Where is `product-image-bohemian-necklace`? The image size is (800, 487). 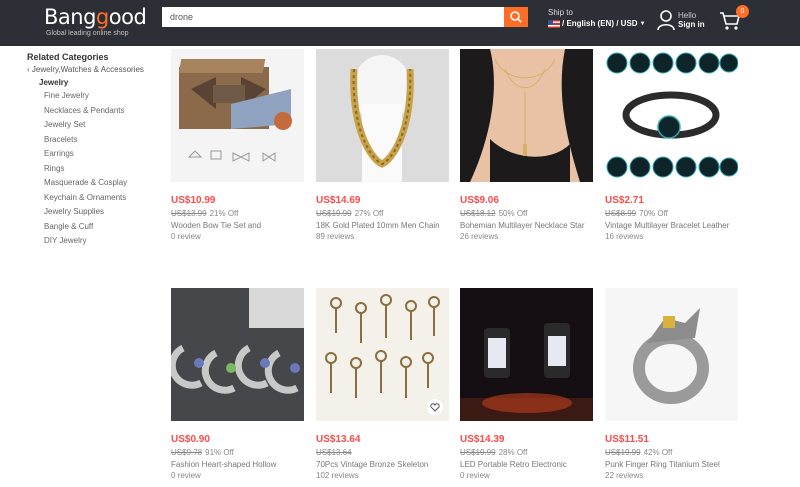 product-image-bohemian-necklace is located at coordinates (526, 115).